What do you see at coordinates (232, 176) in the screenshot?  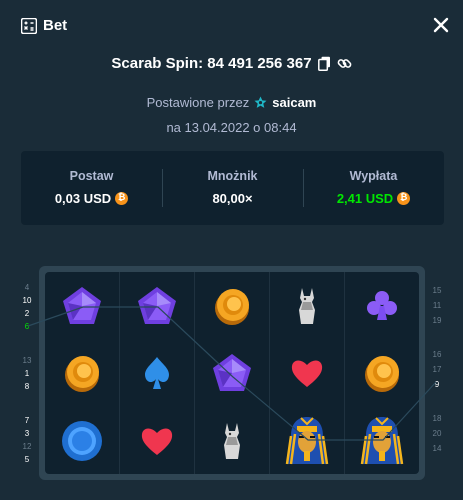 I see `stat-multiplier-label: Mnożnik` at bounding box center [232, 176].